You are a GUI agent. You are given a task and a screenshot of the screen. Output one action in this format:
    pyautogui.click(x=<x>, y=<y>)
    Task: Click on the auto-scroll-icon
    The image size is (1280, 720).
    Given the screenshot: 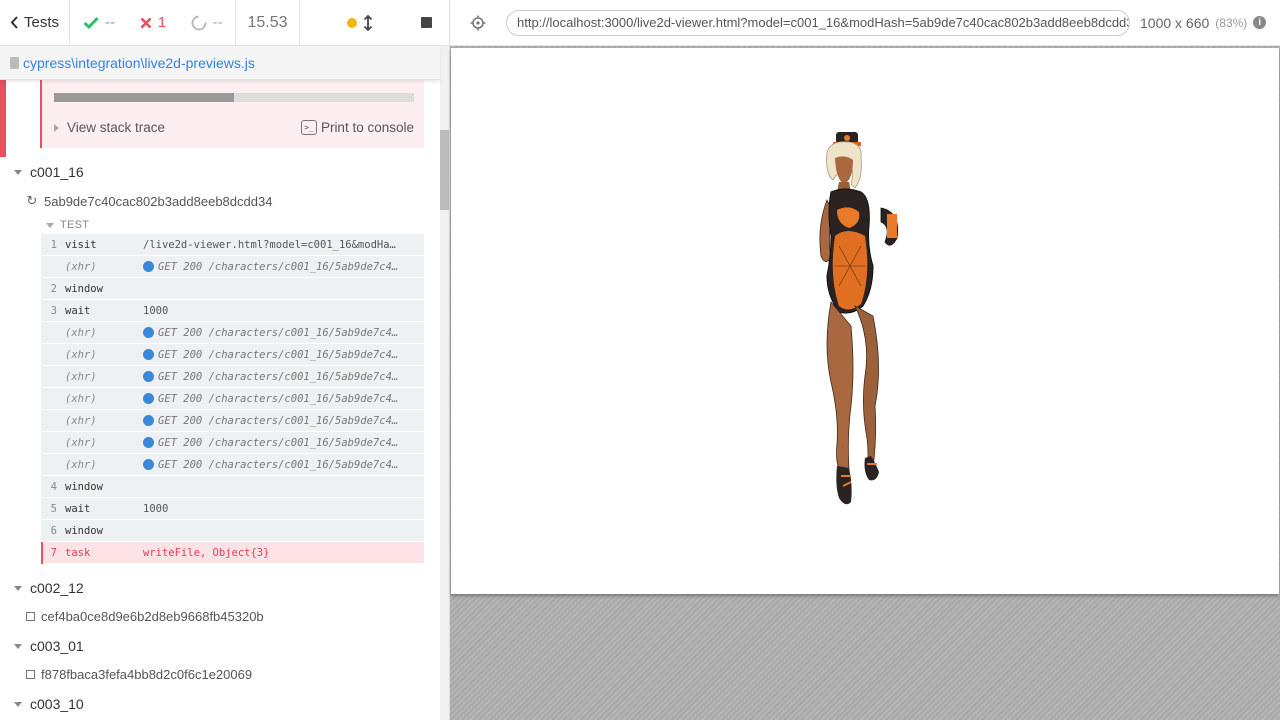 What is the action you would take?
    pyautogui.click(x=368, y=22)
    